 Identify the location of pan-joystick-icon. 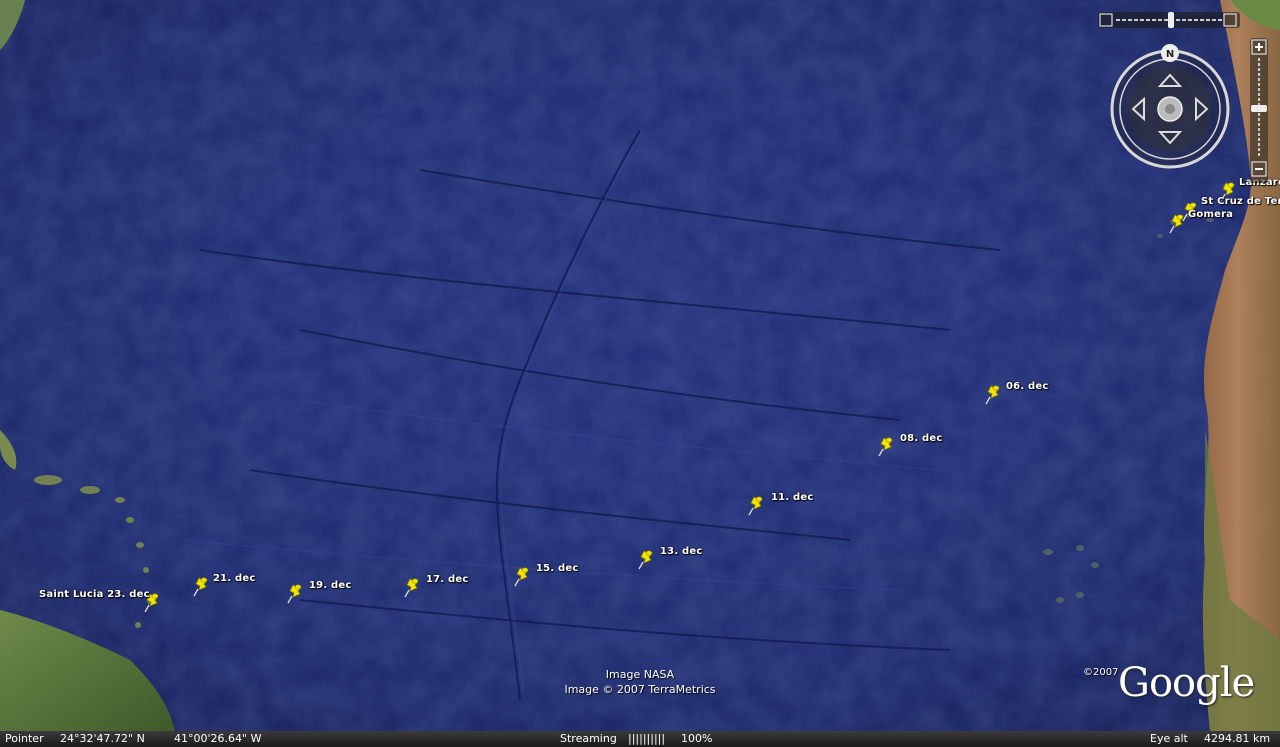
(1170, 109).